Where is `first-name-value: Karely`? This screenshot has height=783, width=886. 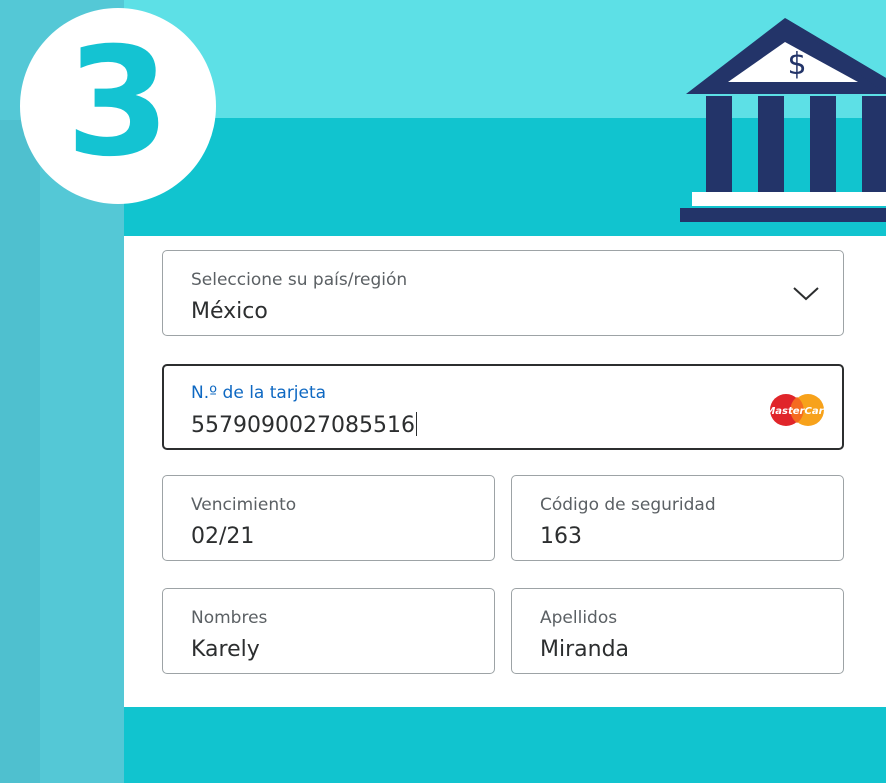 first-name-value: Karely is located at coordinates (225, 649).